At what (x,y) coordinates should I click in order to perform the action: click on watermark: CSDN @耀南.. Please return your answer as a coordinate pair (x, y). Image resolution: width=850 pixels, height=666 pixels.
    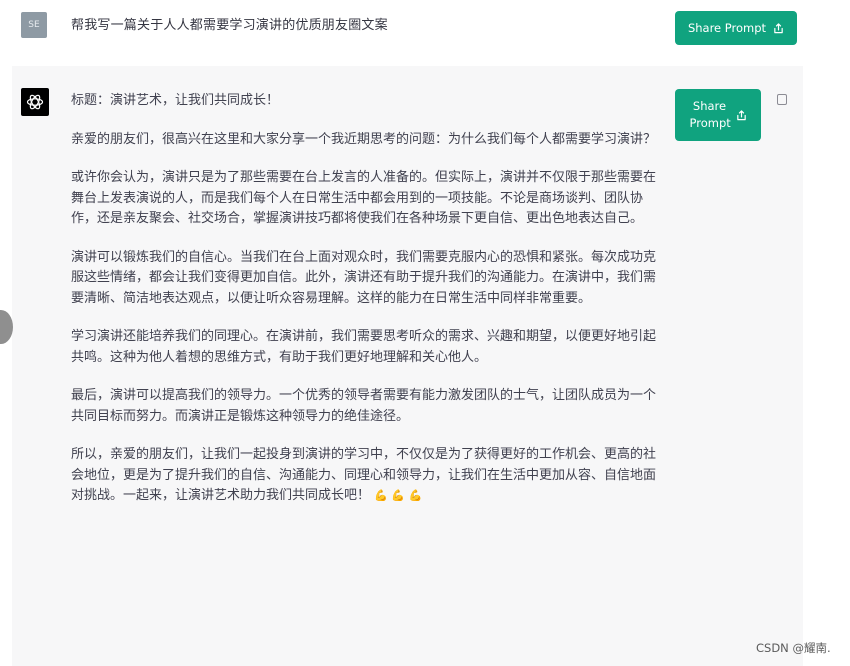
    Looking at the image, I should click on (793, 648).